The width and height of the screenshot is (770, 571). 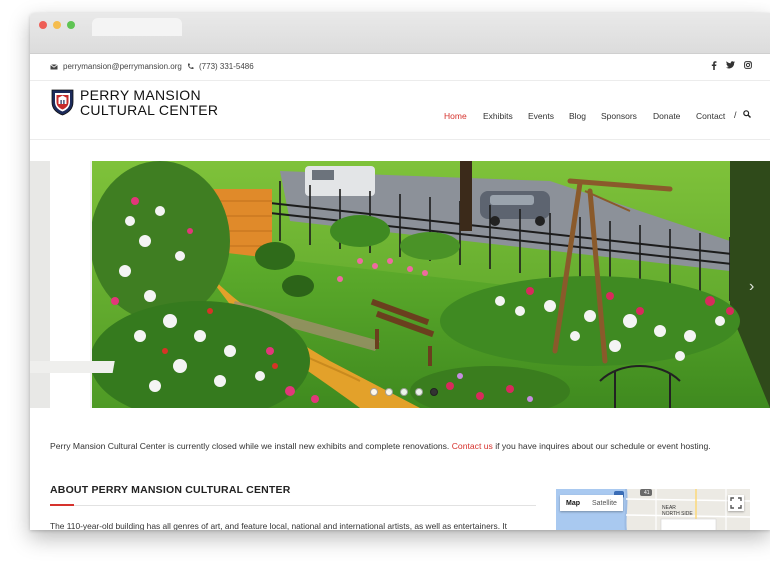 What do you see at coordinates (577, 116) in the screenshot?
I see `nav-blog: Blog` at bounding box center [577, 116].